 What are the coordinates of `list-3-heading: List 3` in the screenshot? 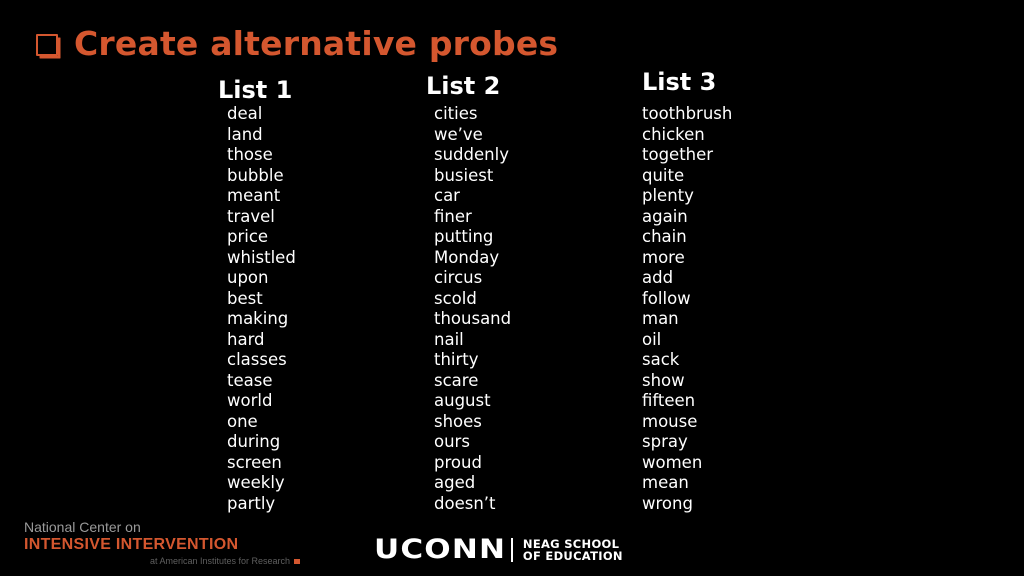 It's located at (679, 82).